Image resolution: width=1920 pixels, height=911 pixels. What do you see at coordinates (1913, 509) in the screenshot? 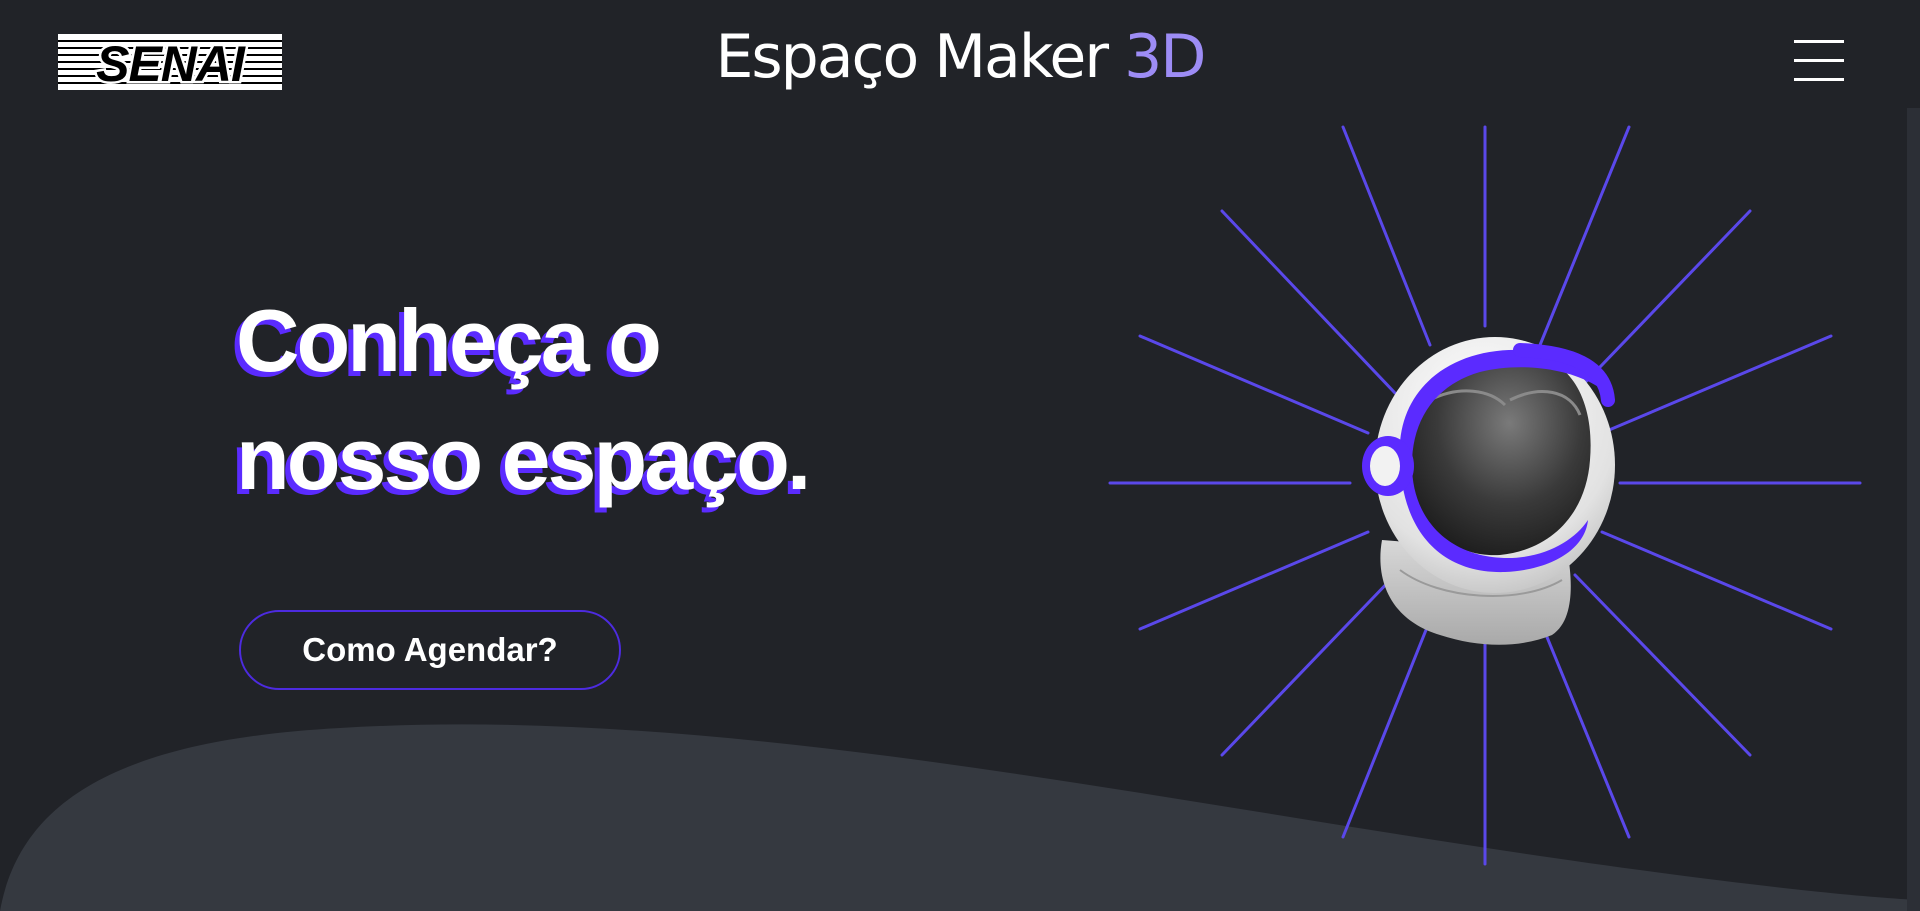
I see `scrollbar` at bounding box center [1913, 509].